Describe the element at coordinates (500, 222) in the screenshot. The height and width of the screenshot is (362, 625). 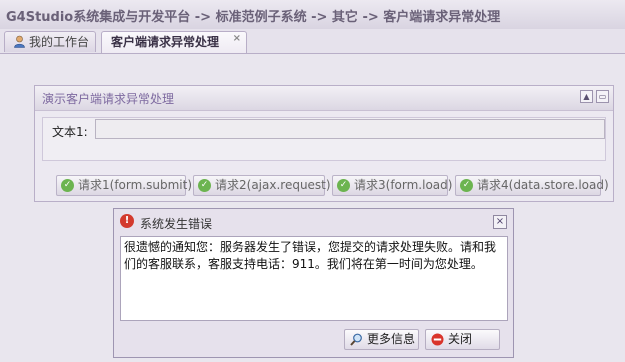
I see `dialog-close-icon: ×` at that location.